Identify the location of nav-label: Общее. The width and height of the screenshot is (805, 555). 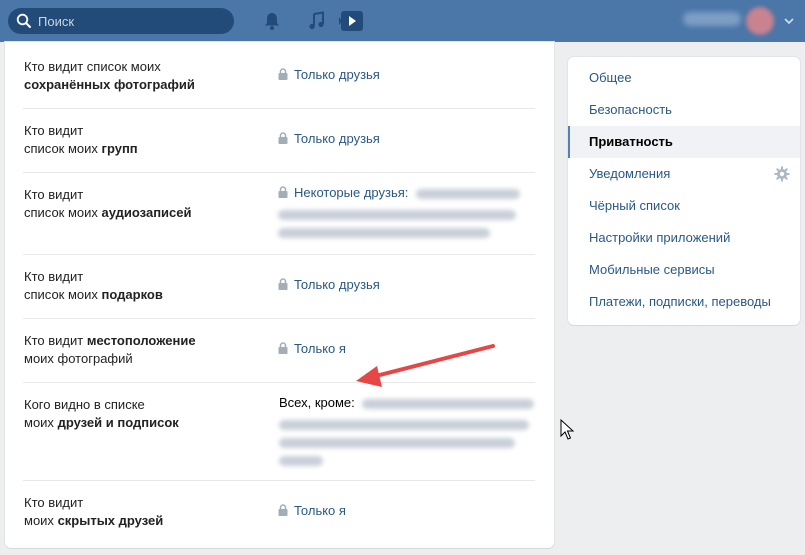
(610, 77).